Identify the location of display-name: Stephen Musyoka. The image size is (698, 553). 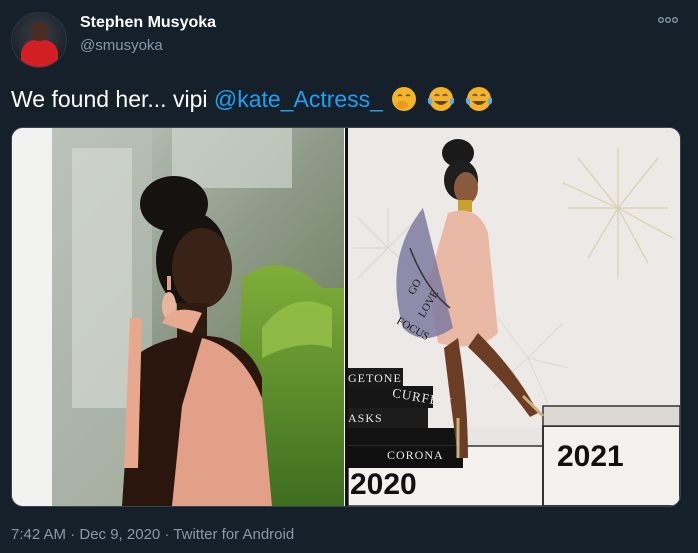
(148, 23).